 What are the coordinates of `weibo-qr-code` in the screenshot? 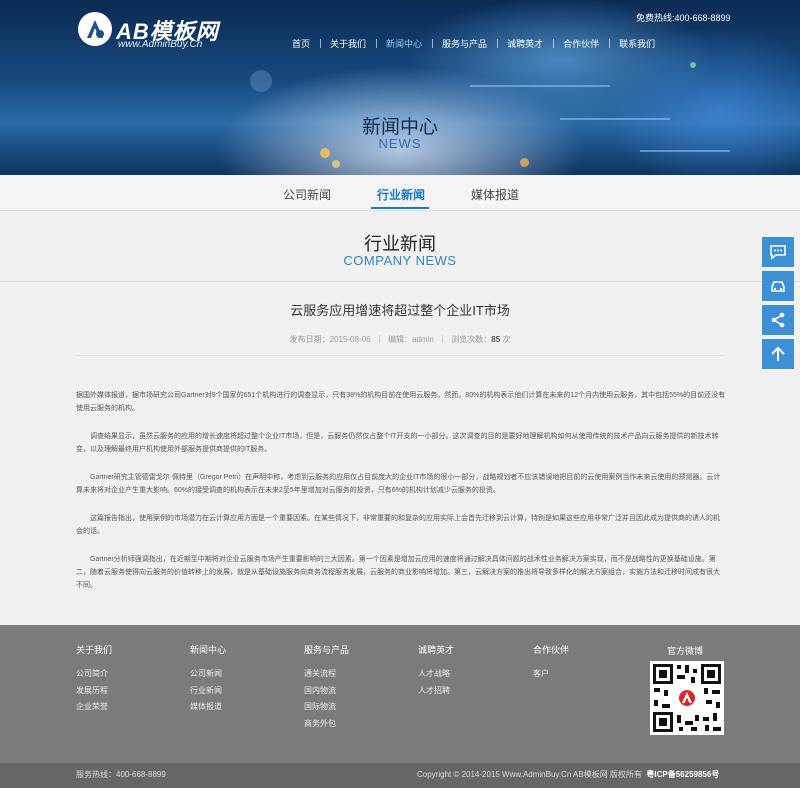 It's located at (687, 698).